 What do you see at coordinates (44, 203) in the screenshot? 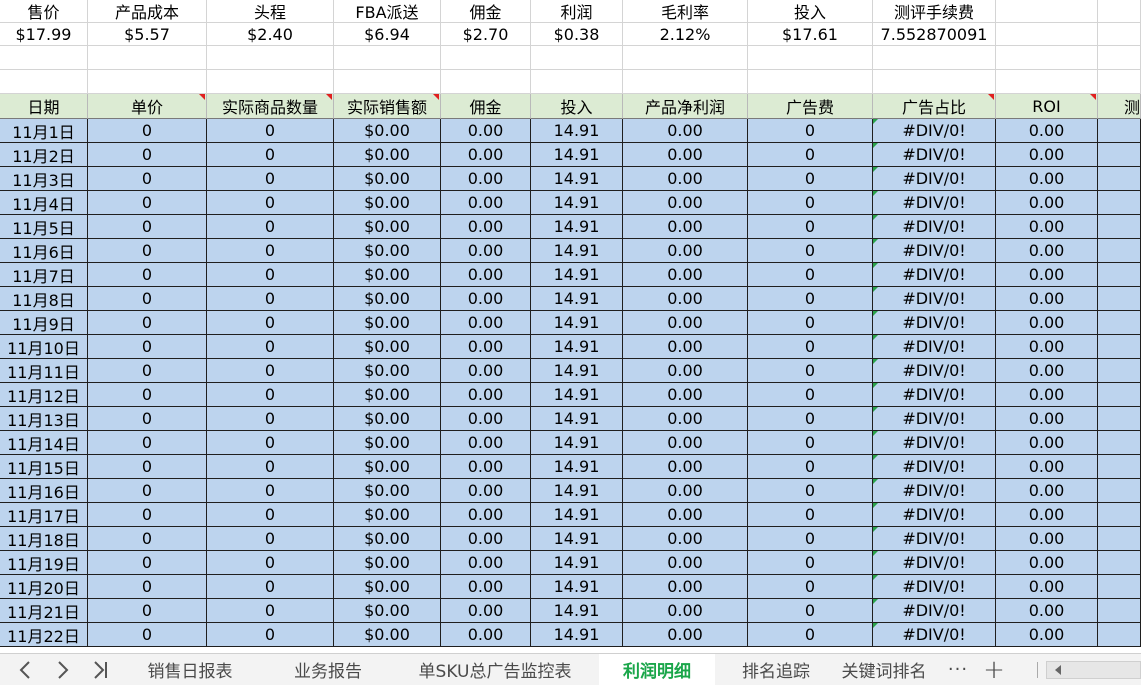
I see `data-cell: 11月4日` at bounding box center [44, 203].